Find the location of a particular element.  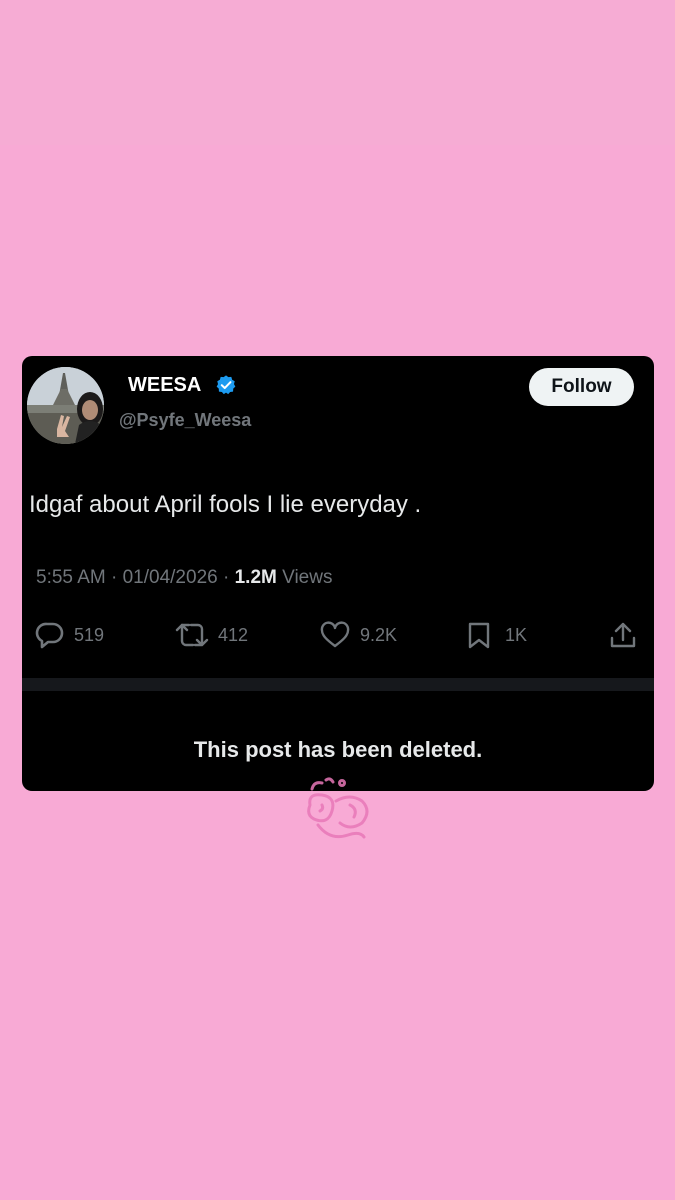

bookmark-button: 1K is located at coordinates (496, 635).